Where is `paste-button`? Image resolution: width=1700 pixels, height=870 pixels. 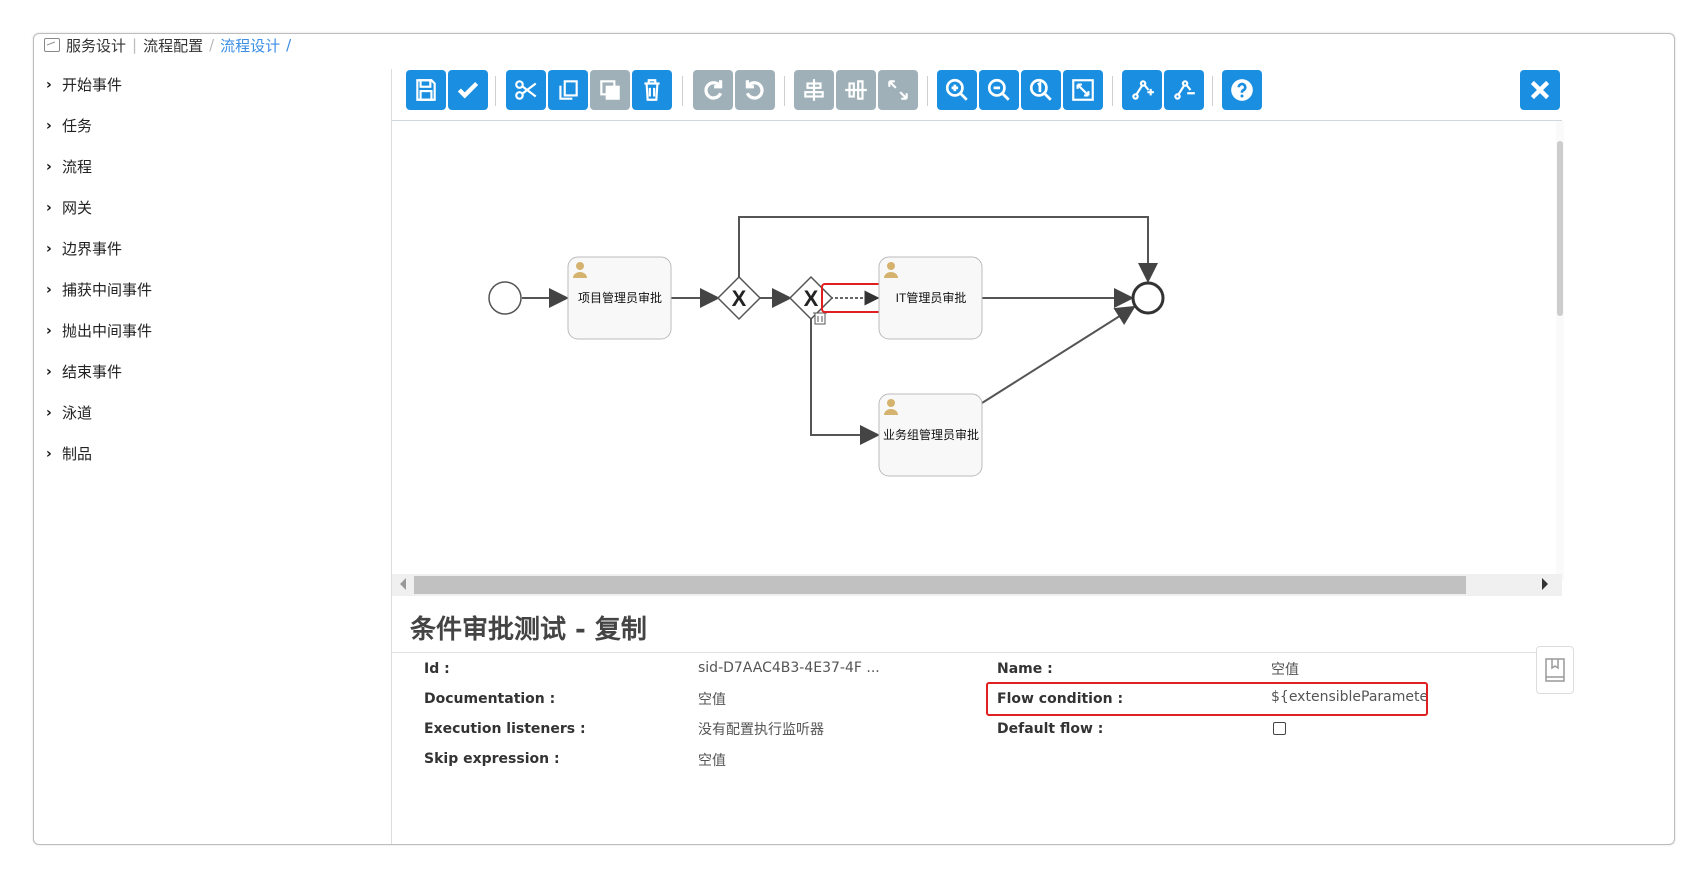
paste-button is located at coordinates (610, 90).